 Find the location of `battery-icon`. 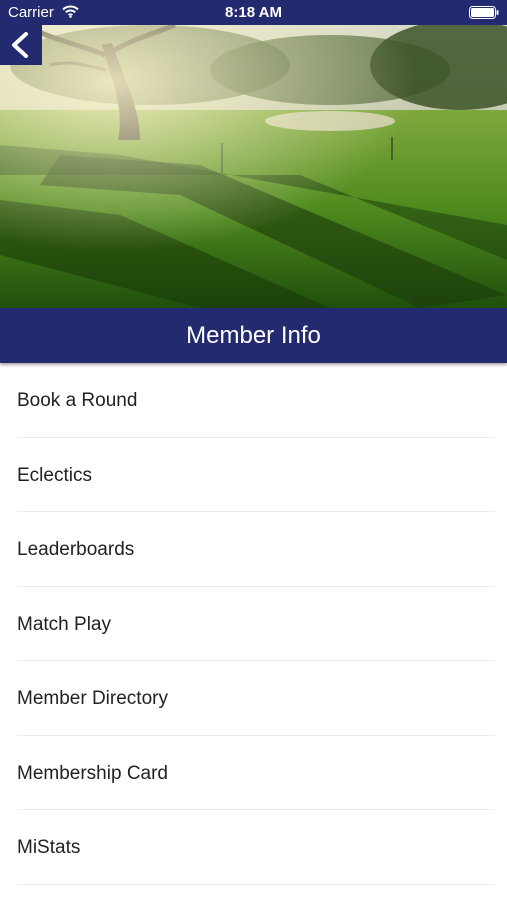

battery-icon is located at coordinates (484, 12).